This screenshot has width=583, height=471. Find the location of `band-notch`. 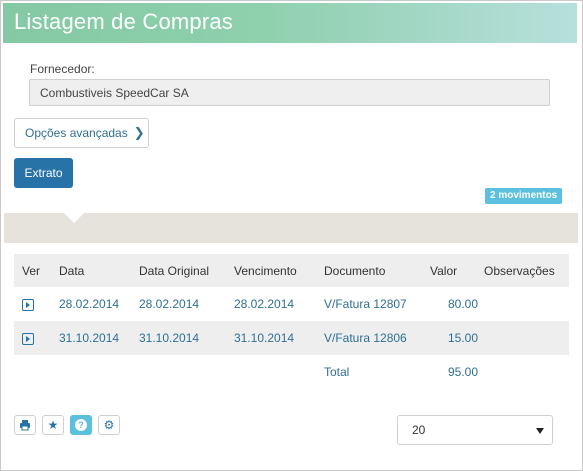

band-notch is located at coordinates (74, 218).